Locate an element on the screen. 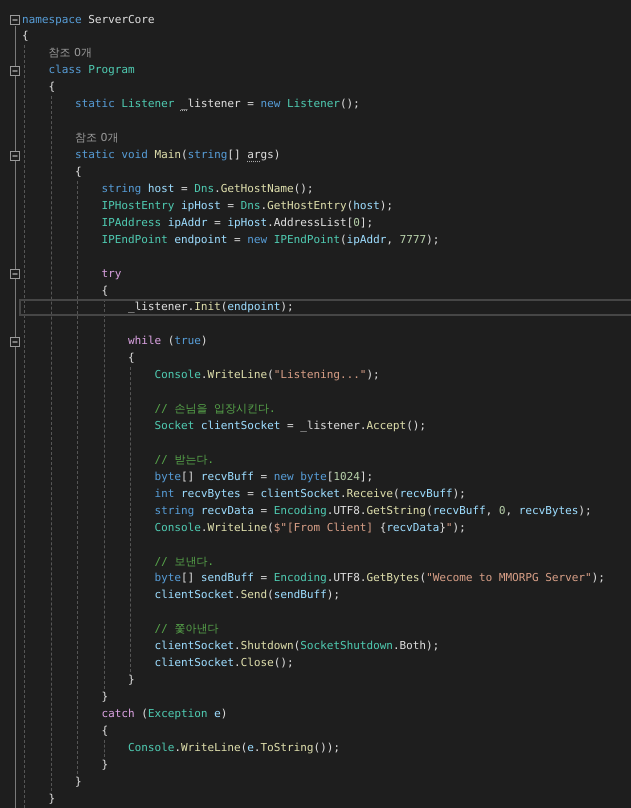  code-line: clientSocket.Send(sendBuff); is located at coordinates (247, 595).